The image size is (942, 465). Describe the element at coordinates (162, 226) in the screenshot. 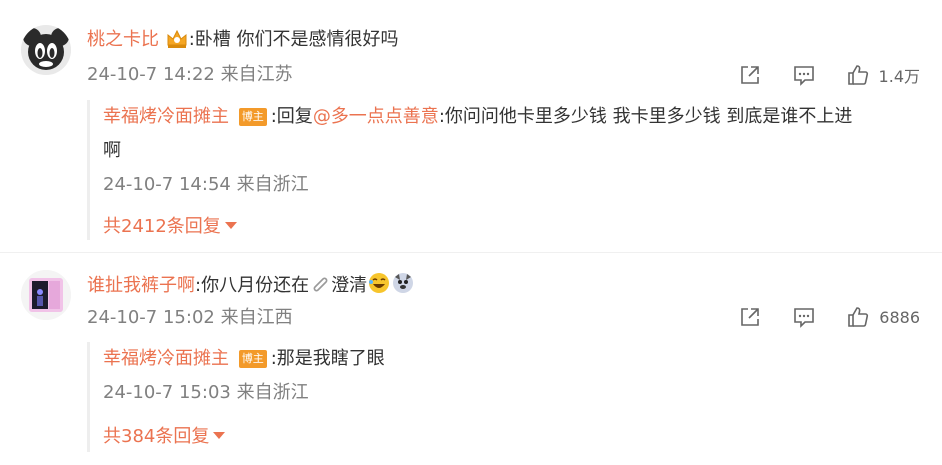

I see `more-replies-label: 共2412条回复` at that location.